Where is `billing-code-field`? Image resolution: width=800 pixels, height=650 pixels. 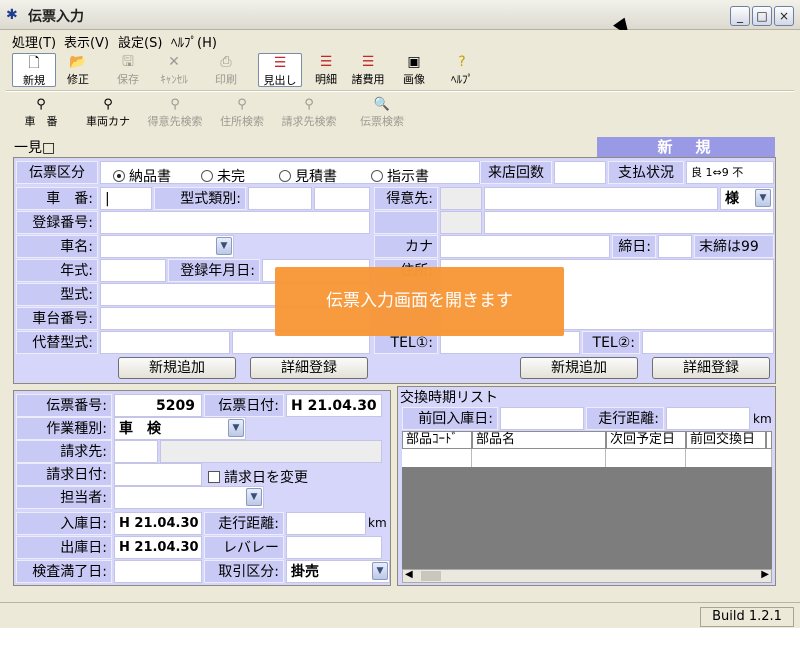 billing-code-field is located at coordinates (136, 451).